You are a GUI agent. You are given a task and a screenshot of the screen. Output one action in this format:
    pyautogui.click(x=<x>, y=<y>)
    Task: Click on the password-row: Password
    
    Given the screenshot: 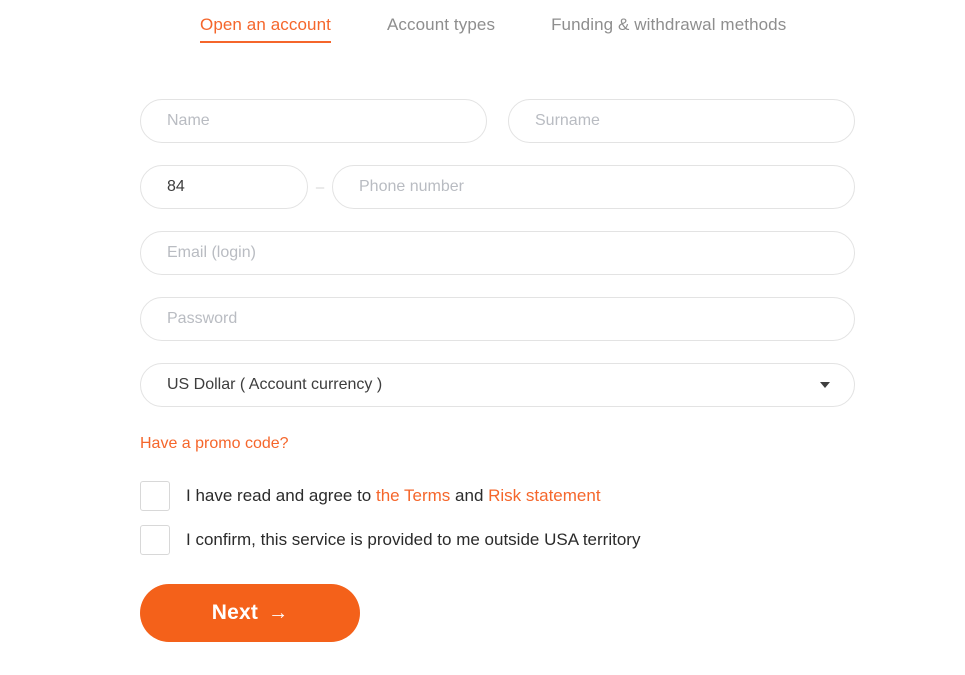 What is the action you would take?
    pyautogui.click(x=497, y=319)
    